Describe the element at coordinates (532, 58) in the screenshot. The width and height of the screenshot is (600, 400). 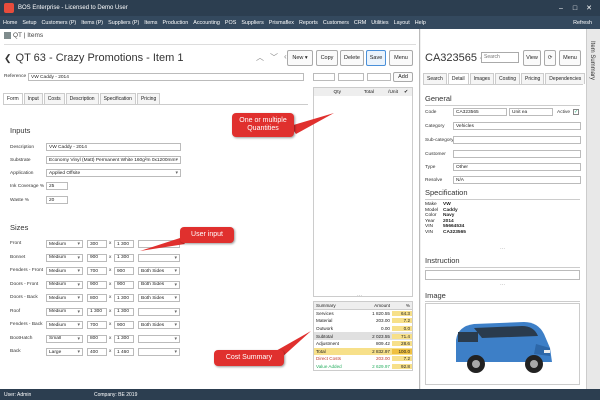
I see `view-button: View` at that location.